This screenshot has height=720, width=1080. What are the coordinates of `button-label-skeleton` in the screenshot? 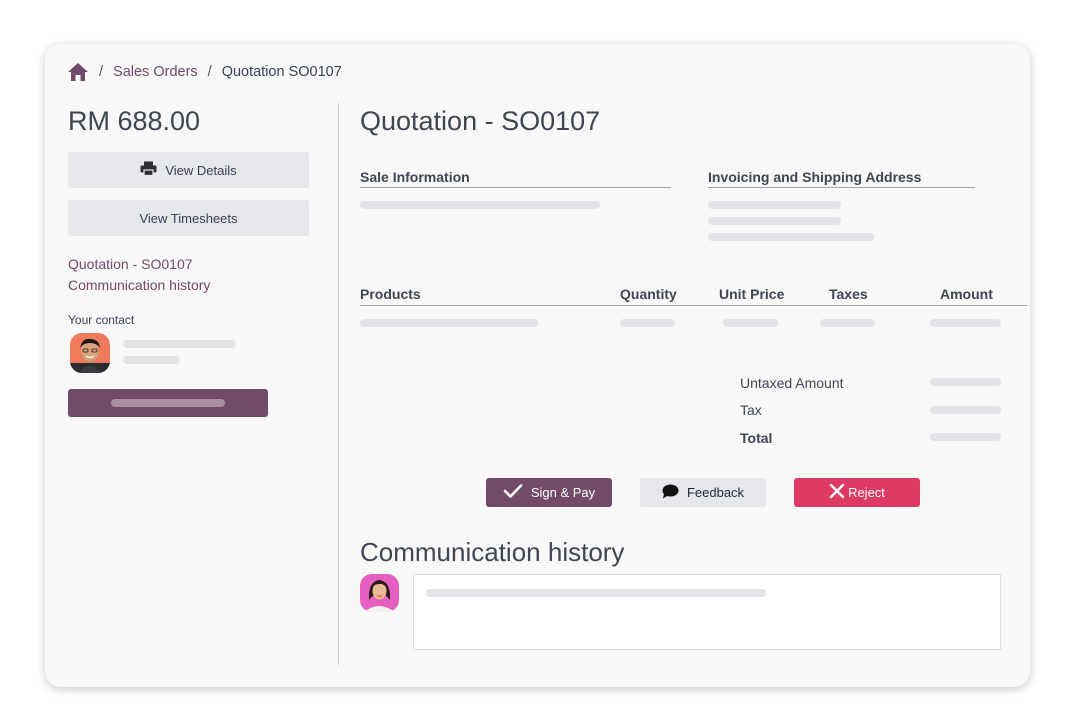 It's located at (168, 403).